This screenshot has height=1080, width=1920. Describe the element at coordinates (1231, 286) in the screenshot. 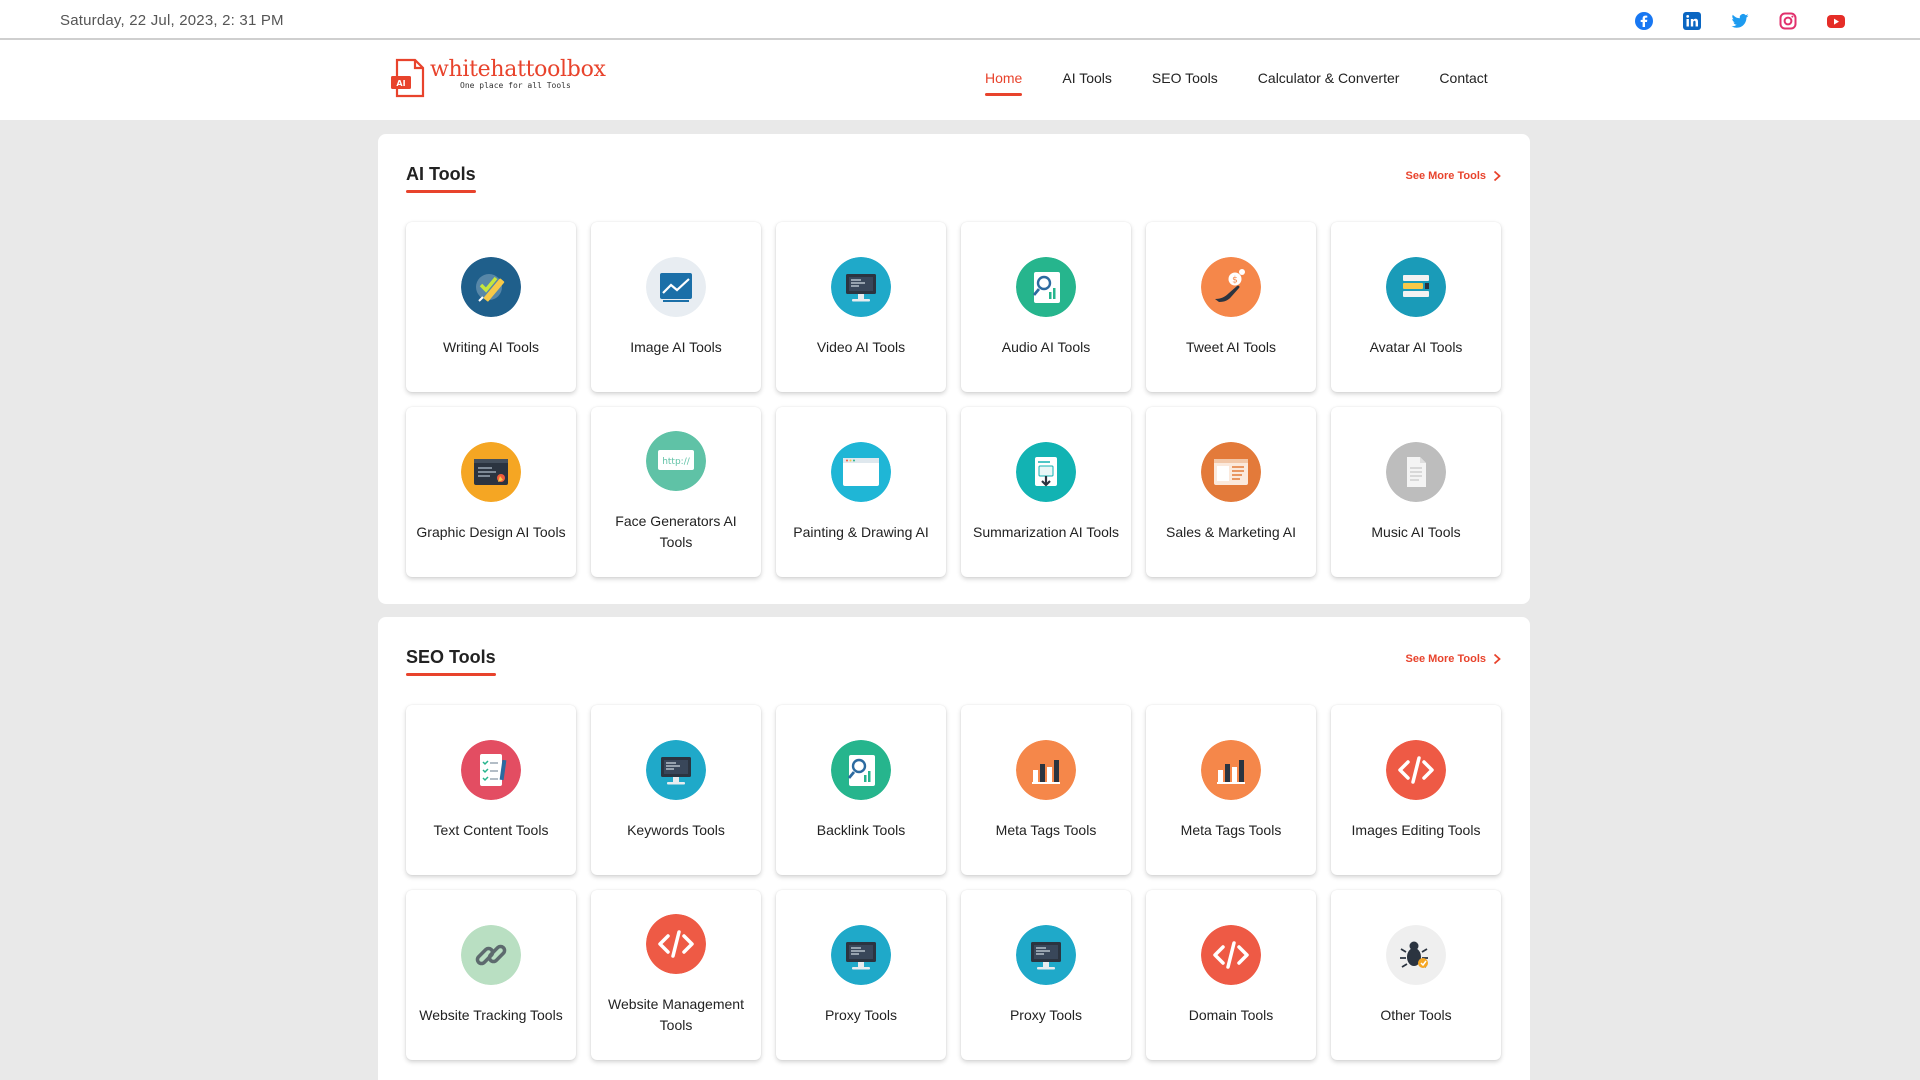

I see `hand-coin-icon: $` at that location.